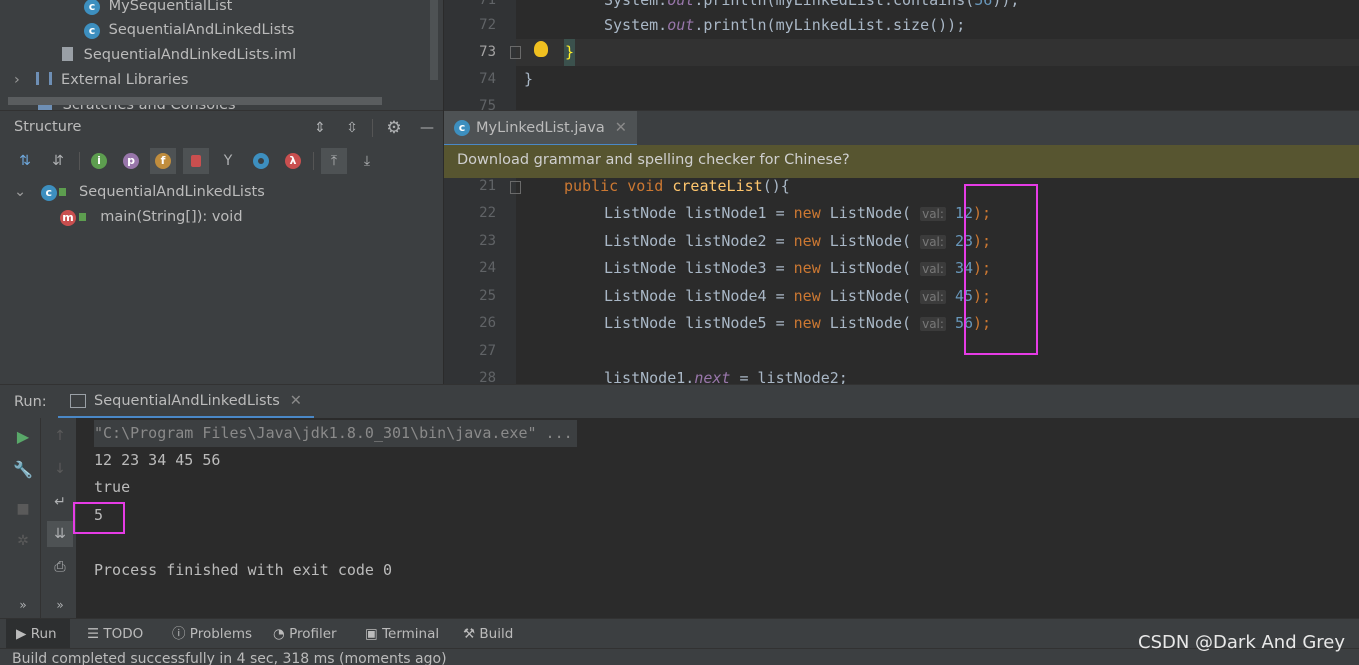 The image size is (1359, 665). I want to click on horizontal-scrollbar, so click(195, 101).